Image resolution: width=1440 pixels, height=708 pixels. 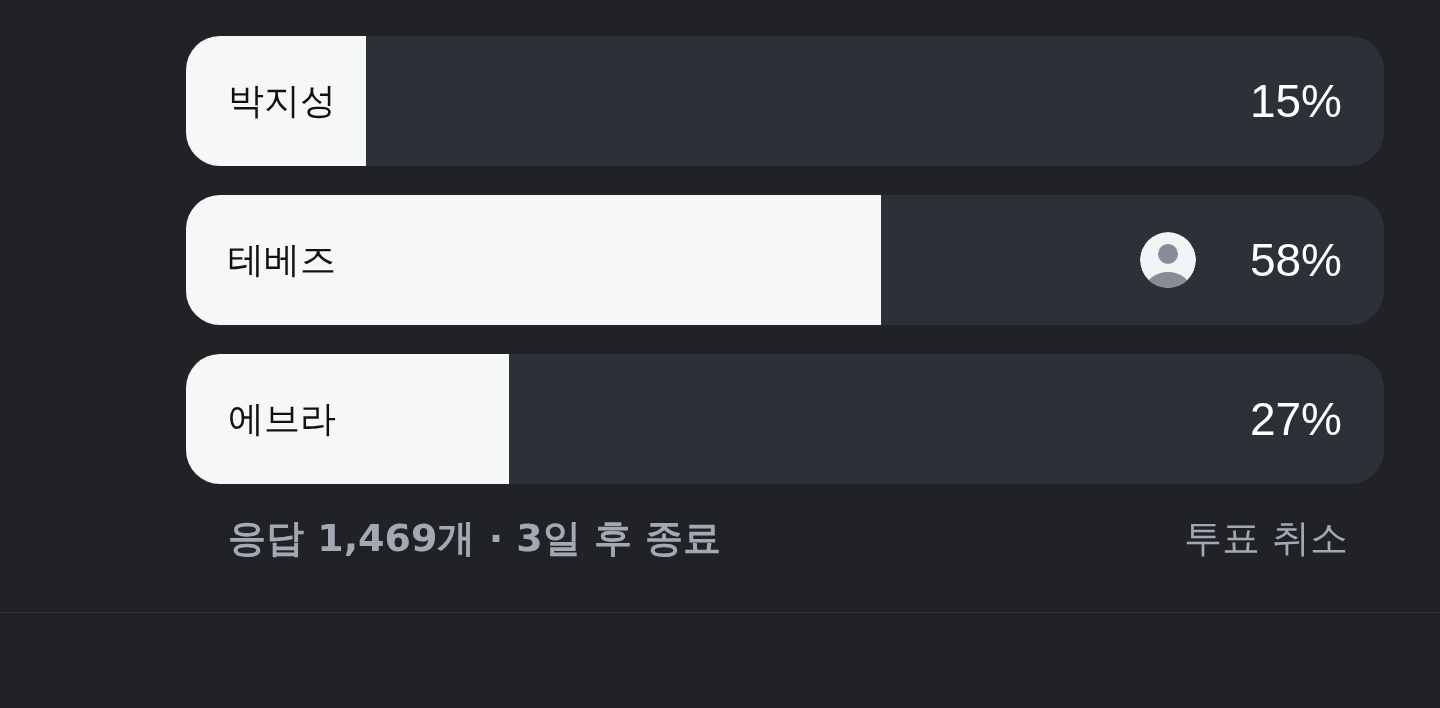 I want to click on option-label: 테베즈, so click(x=282, y=259).